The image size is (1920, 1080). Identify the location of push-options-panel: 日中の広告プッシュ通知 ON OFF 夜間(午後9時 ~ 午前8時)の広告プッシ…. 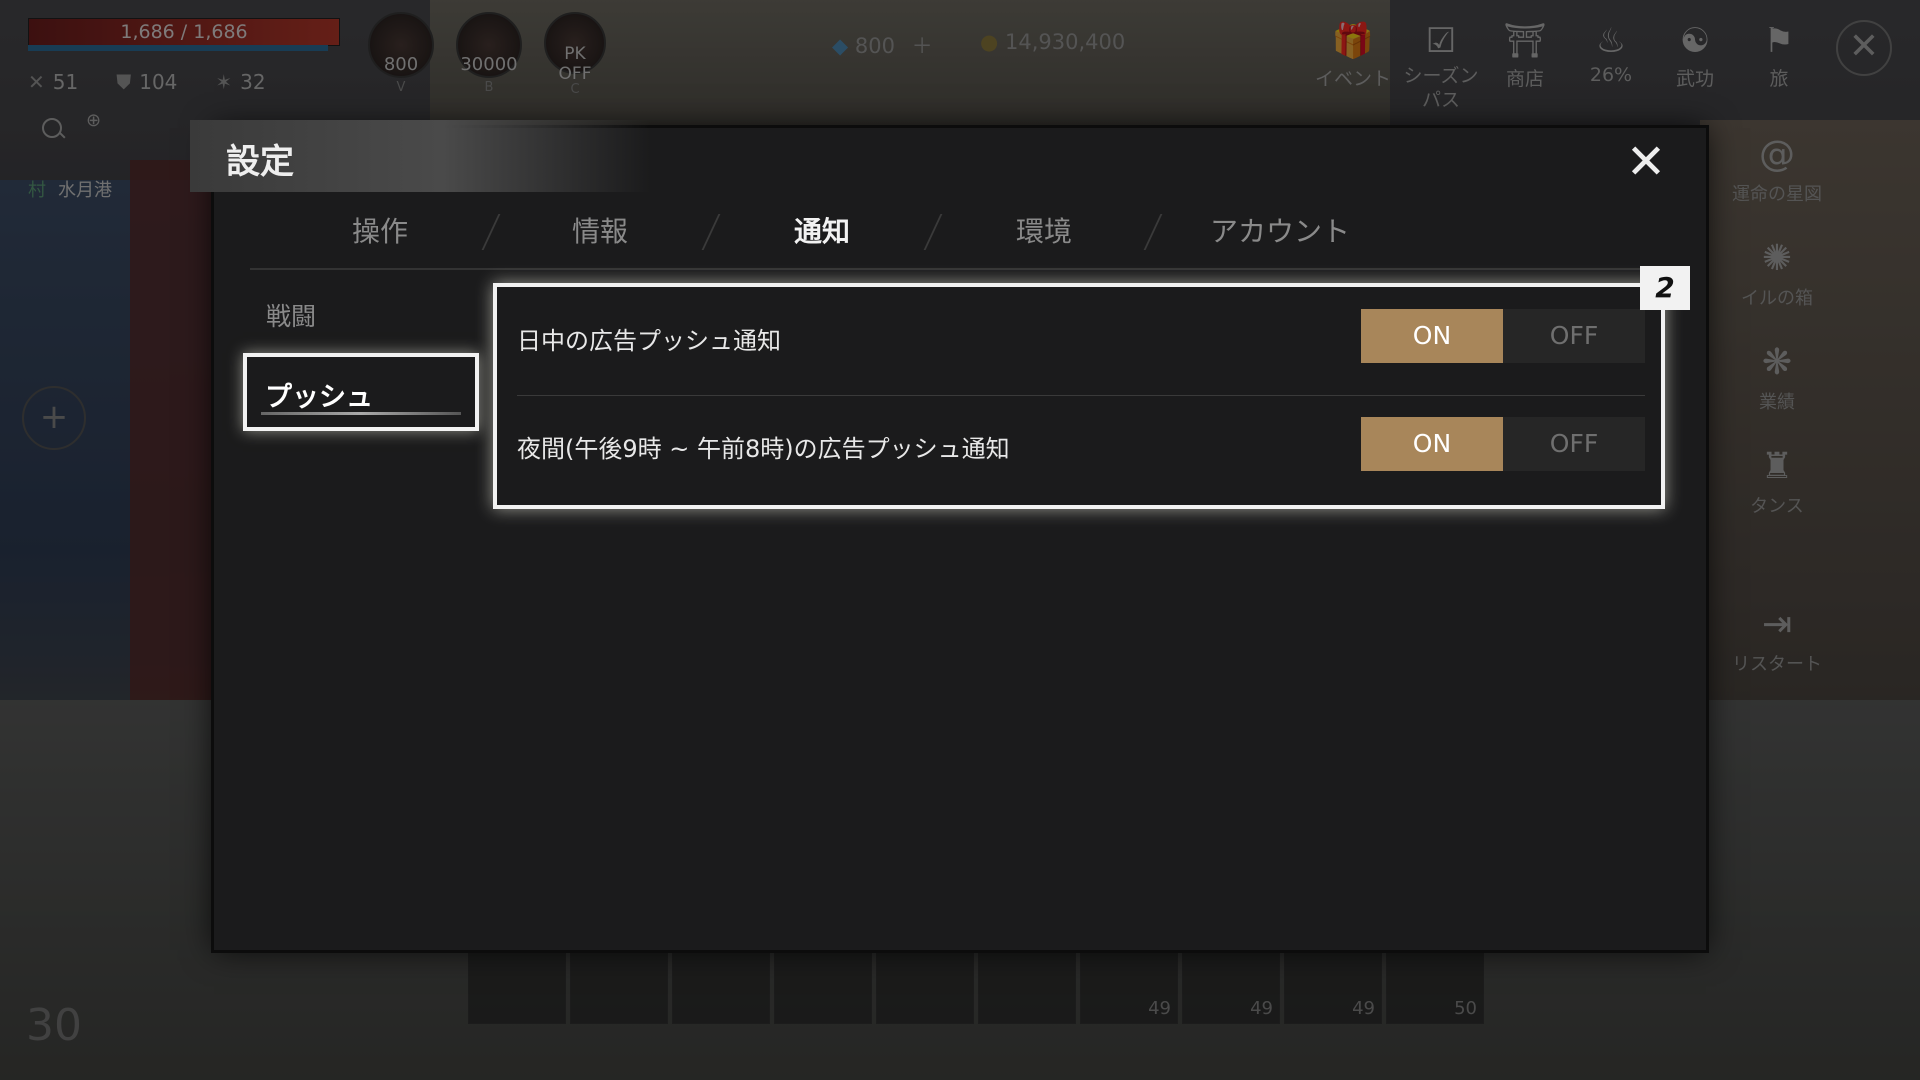
(1079, 396).